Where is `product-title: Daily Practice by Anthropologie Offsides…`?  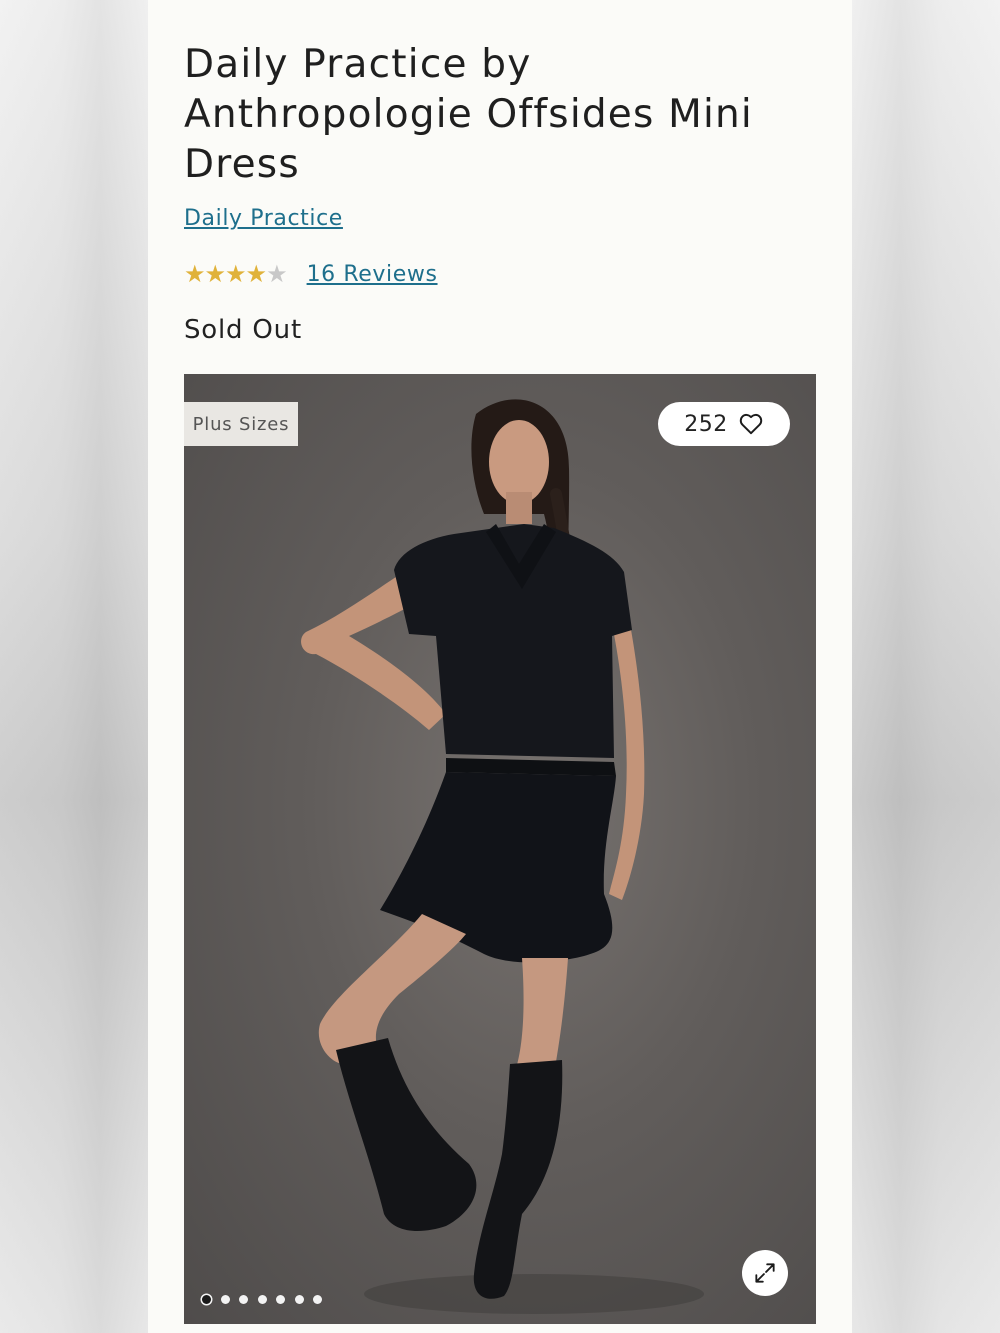 product-title: Daily Practice by Anthropologie Offsides… is located at coordinates (468, 114).